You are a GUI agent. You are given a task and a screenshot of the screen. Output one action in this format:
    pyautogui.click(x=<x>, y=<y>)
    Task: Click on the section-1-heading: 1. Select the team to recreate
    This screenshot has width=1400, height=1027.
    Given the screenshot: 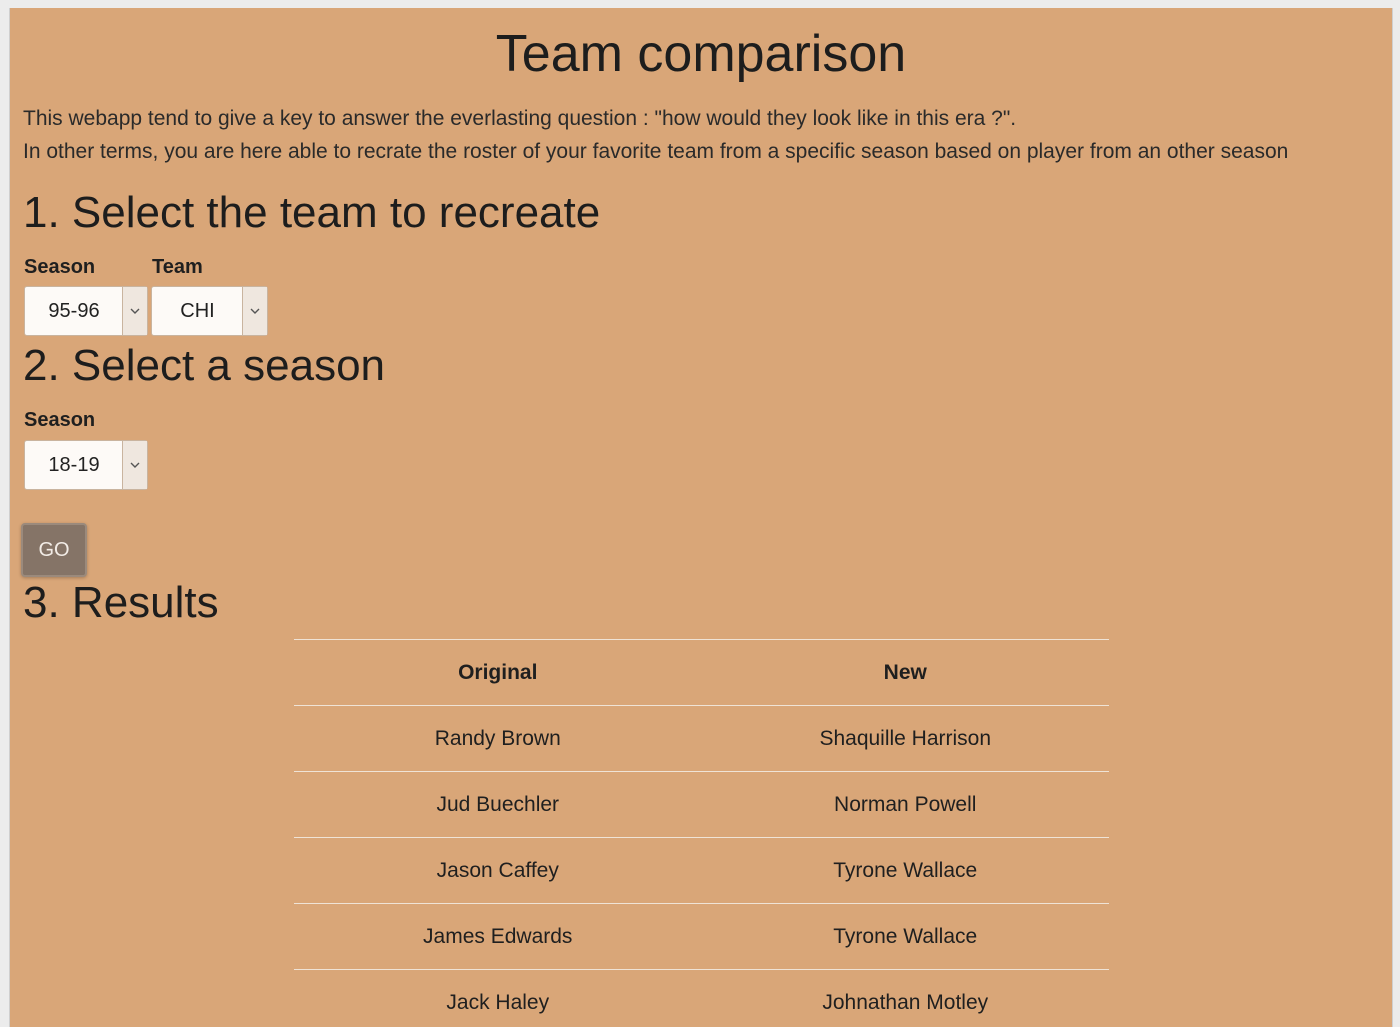 What is the action you would take?
    pyautogui.click(x=312, y=212)
    